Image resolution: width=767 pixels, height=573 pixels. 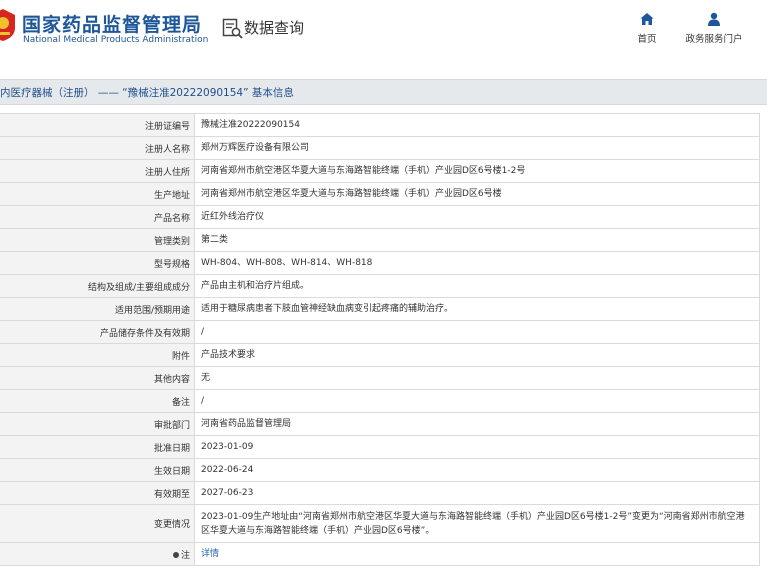 What do you see at coordinates (97, 493) in the screenshot?
I see `field-label: 有效期至` at bounding box center [97, 493].